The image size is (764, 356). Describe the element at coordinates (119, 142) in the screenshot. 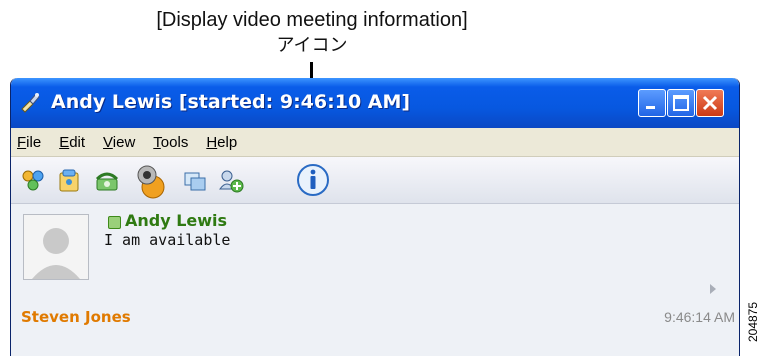

I see `menu-view: View` at that location.